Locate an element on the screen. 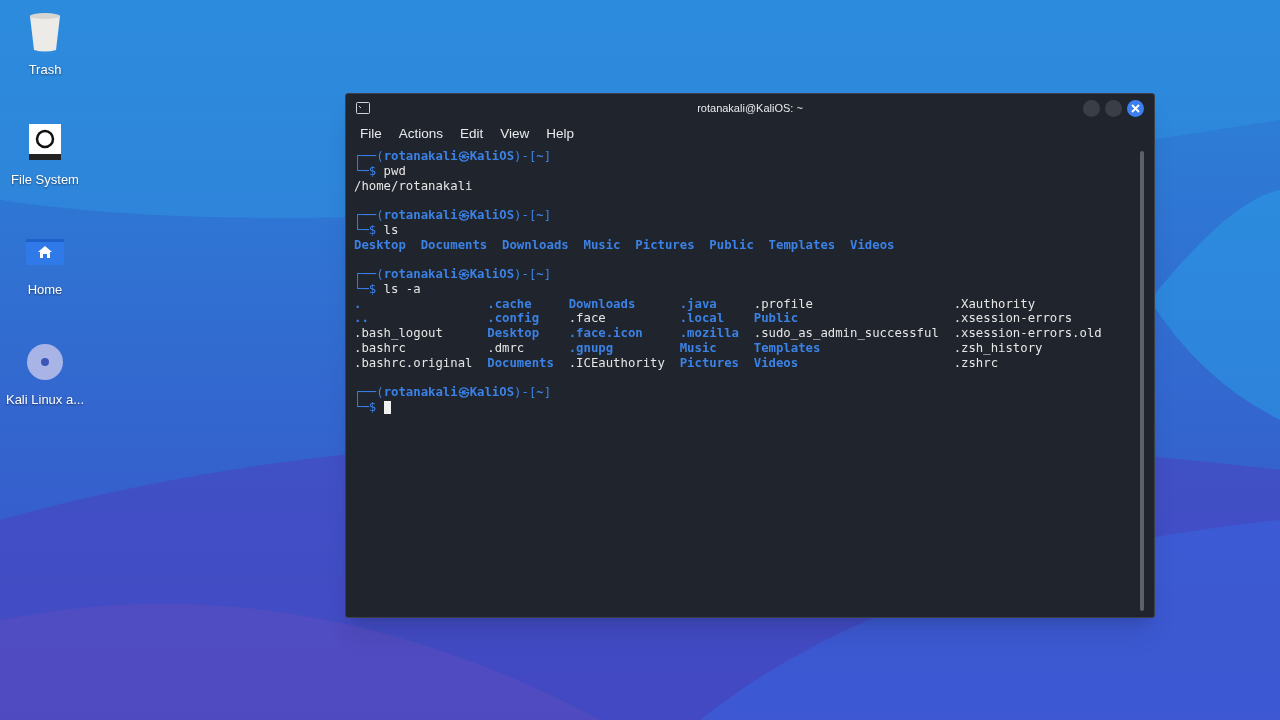  file-name: .sudo_as_admin_successful is located at coordinates (846, 333).